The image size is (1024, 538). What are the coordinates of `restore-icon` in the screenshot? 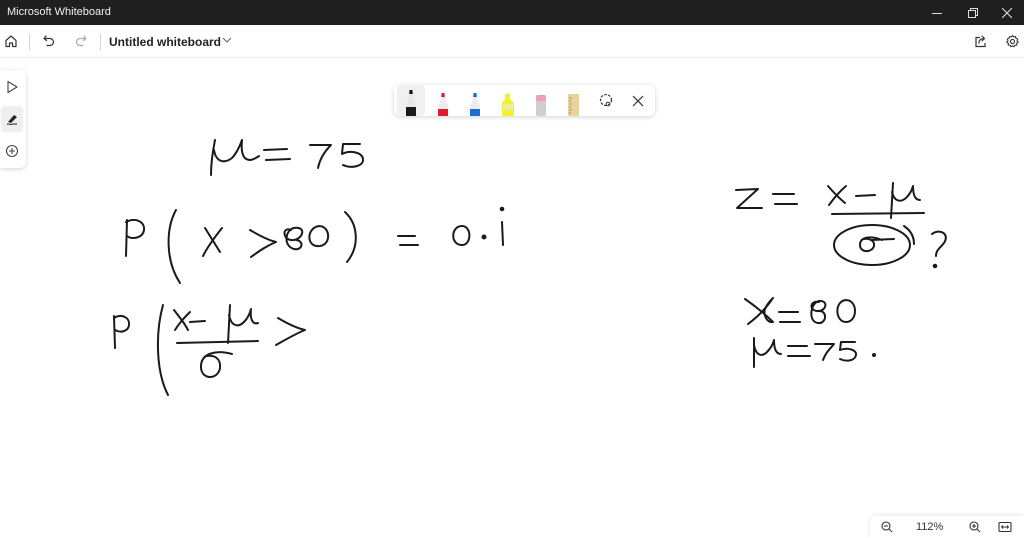 It's located at (973, 12).